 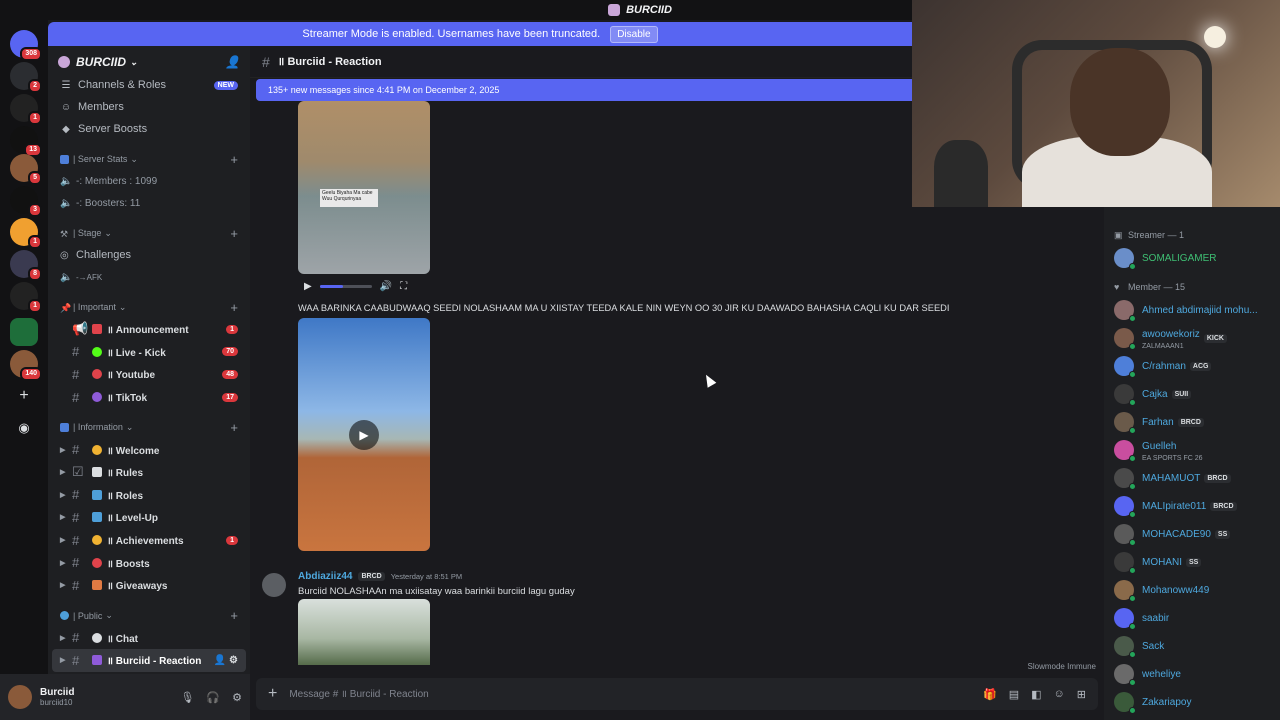 What do you see at coordinates (149, 449) in the screenshot?
I see `channel-welcome: ▶ # ॥ Welcome` at bounding box center [149, 449].